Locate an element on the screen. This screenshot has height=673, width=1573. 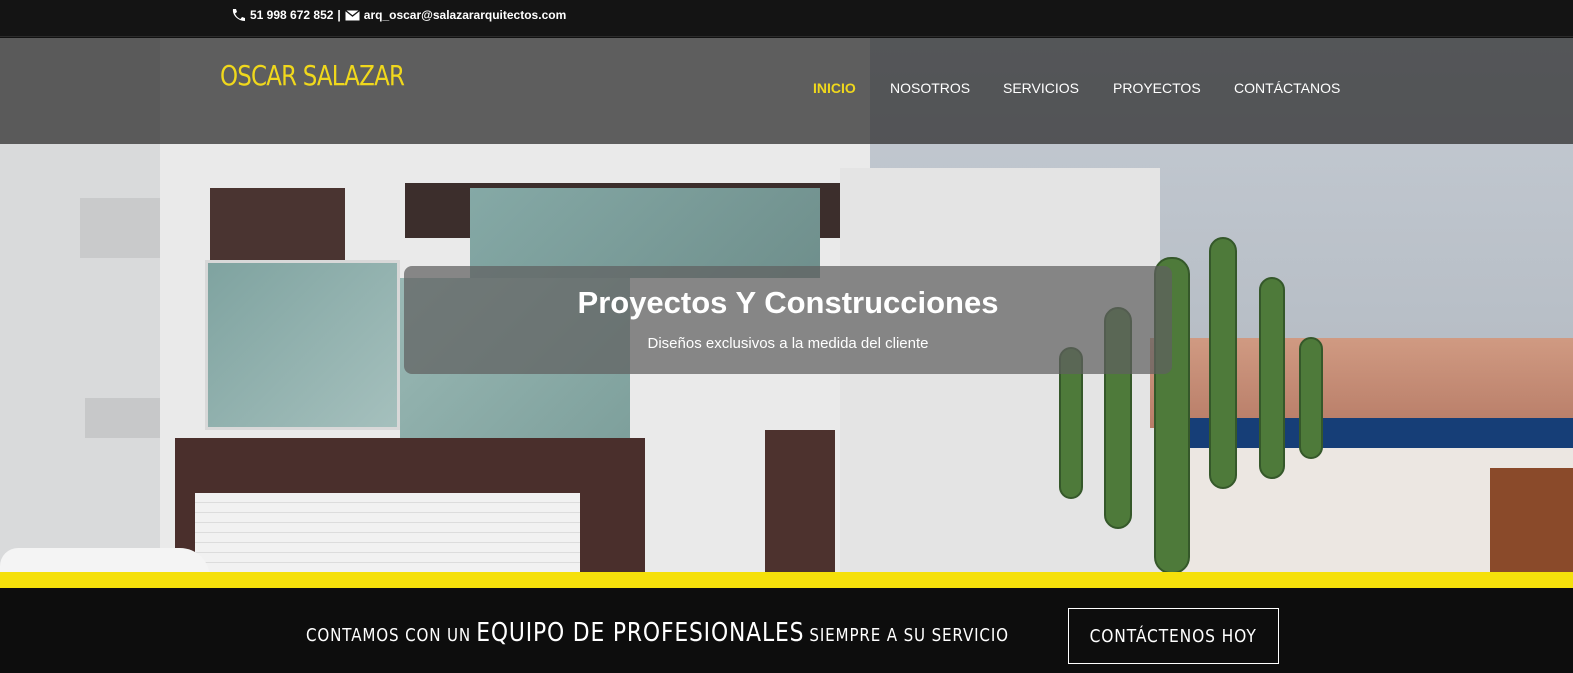
hero-door is located at coordinates (1531, 520).